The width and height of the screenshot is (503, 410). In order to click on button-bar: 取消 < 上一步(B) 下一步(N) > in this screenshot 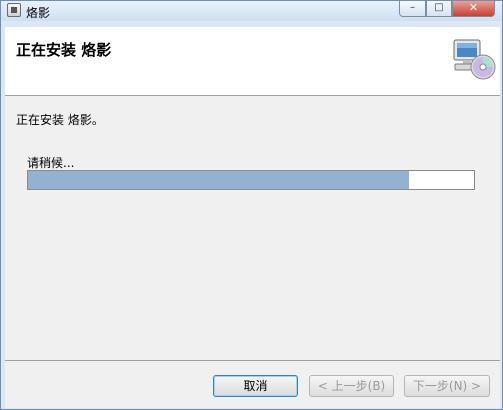, I will do `click(252, 384)`.